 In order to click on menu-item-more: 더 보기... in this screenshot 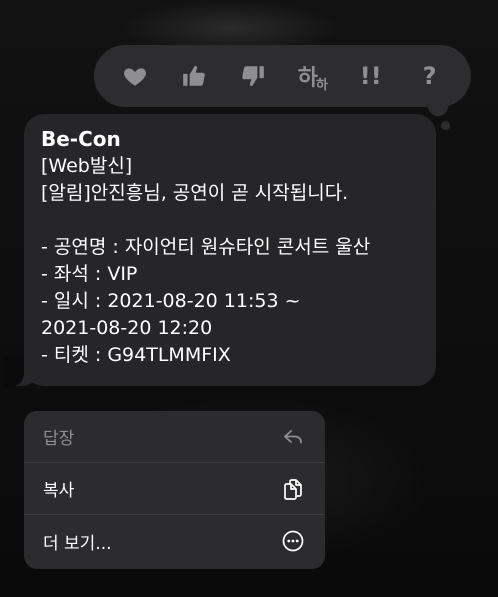, I will do `click(174, 541)`.